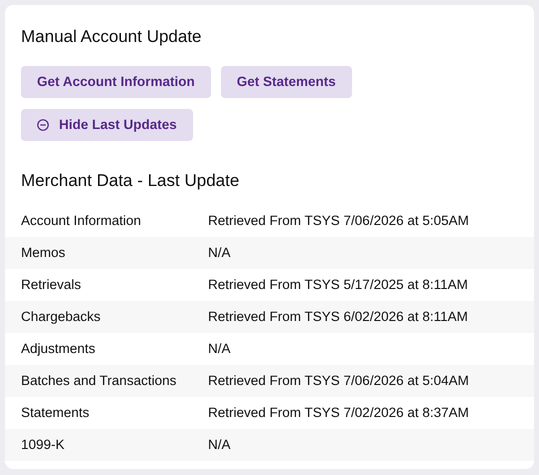 This screenshot has width=539, height=475. What do you see at coordinates (58, 349) in the screenshot?
I see `field-label: Adjustments` at bounding box center [58, 349].